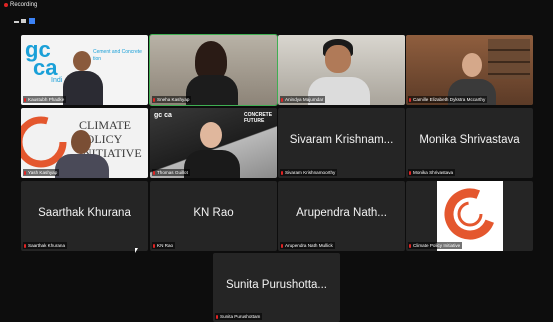  I want to click on gcca-logo: gc ca, so click(41, 58).